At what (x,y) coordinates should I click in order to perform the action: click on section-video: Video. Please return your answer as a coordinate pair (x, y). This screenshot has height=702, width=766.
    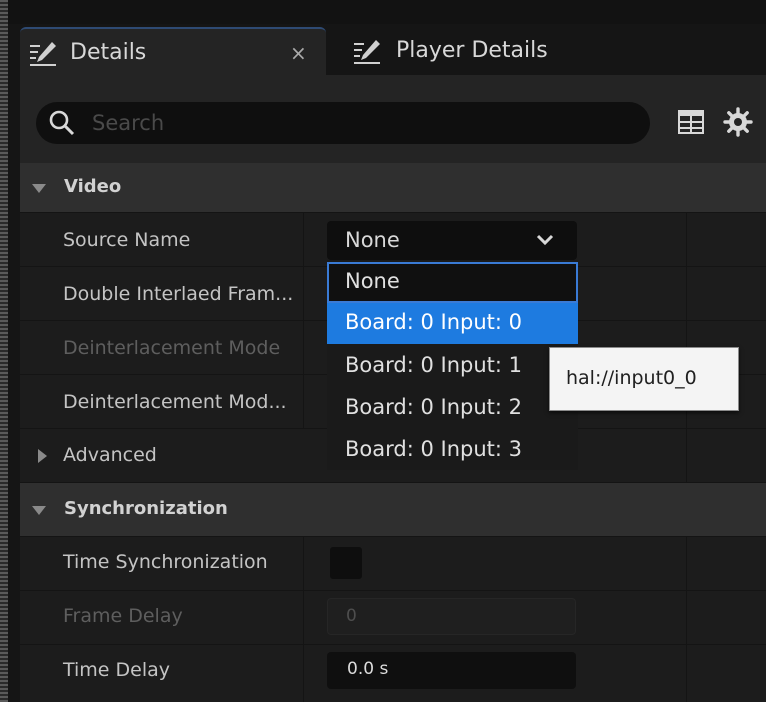
    Looking at the image, I should click on (393, 188).